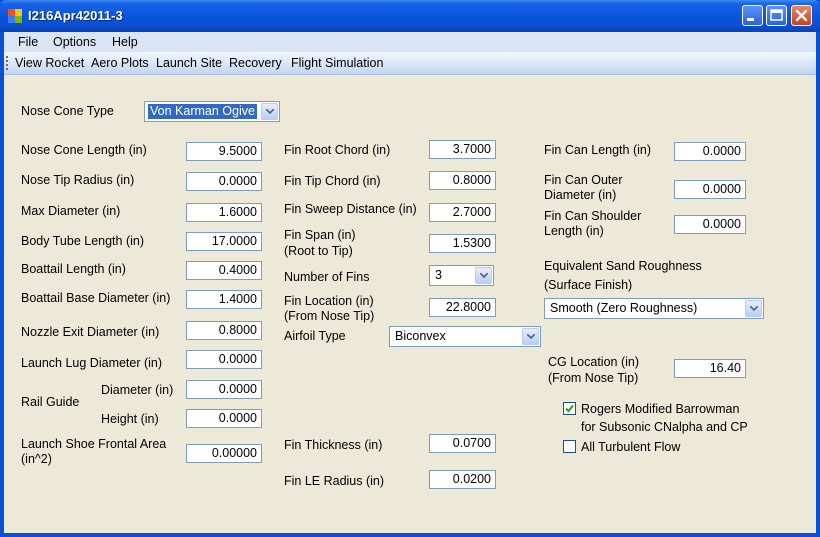 The image size is (820, 537). Describe the element at coordinates (318, 251) in the screenshot. I see `fin-span-label-line2: (Root to Tip)` at that location.